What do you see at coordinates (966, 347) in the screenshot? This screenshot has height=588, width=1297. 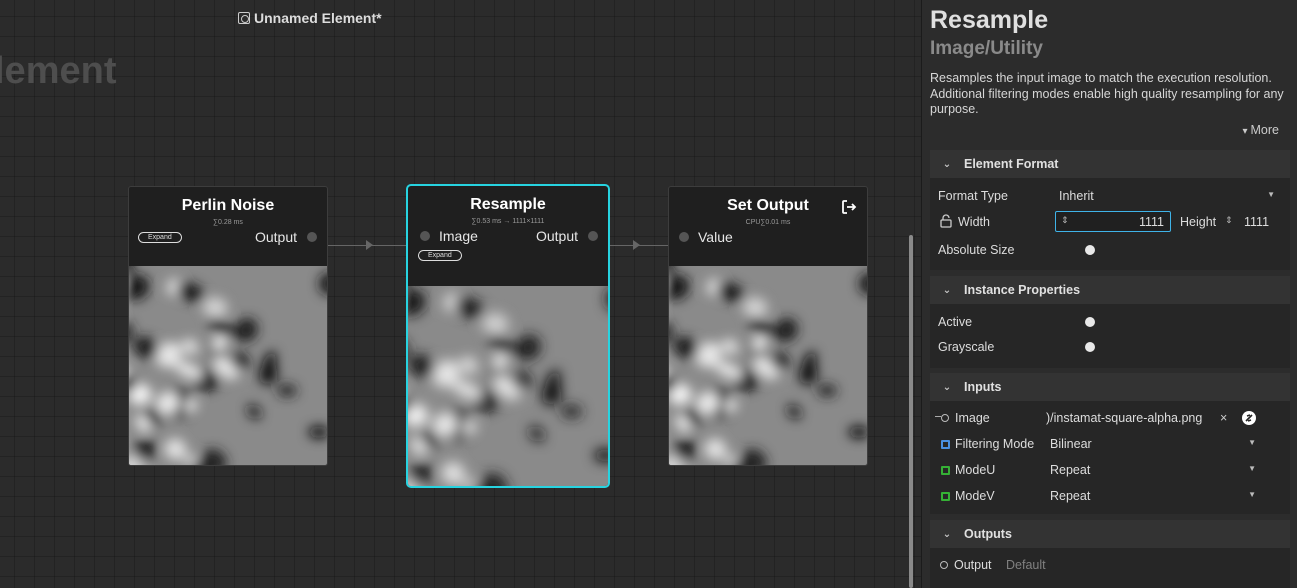 I see `grayscale-label: Grayscale` at bounding box center [966, 347].